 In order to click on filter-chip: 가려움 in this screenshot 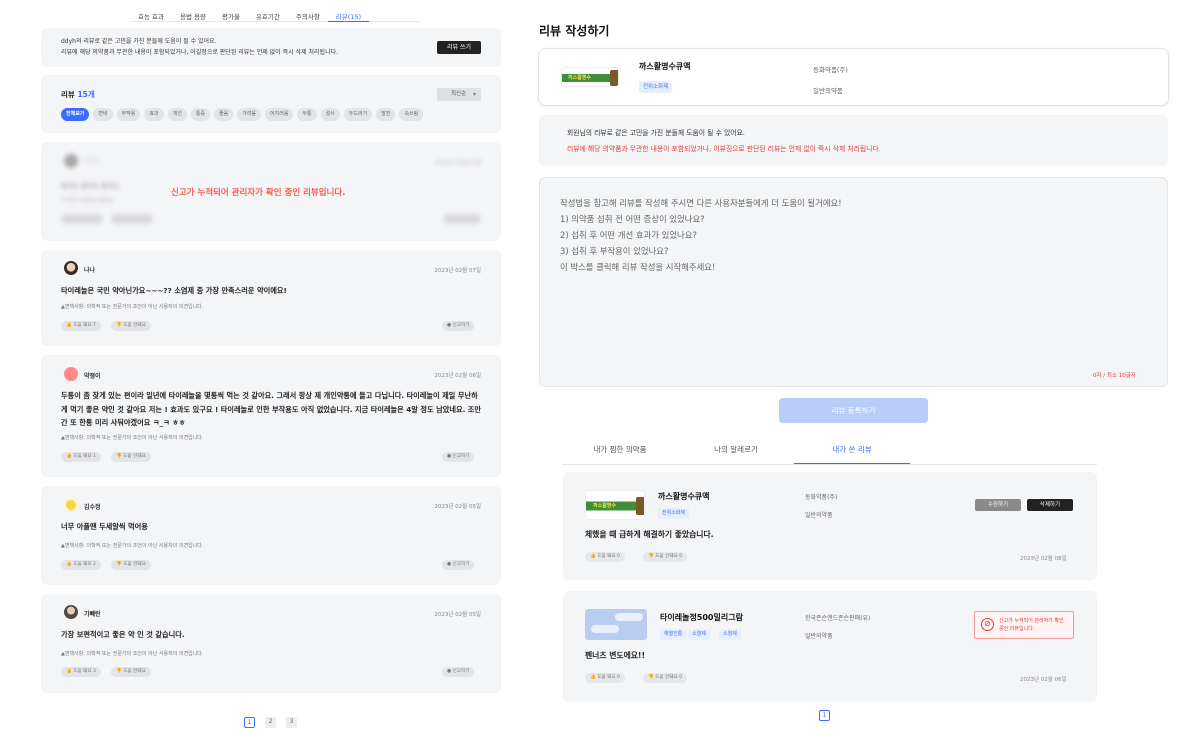, I will do `click(249, 114)`.